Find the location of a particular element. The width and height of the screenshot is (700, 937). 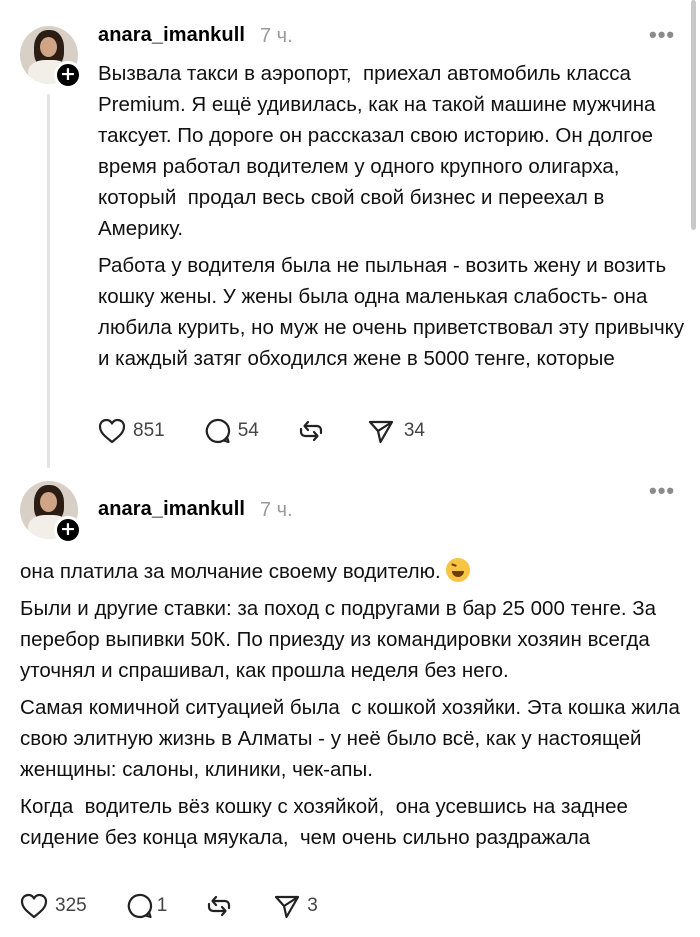

post-paragraph: она платила за молчание своему водителю. is located at coordinates (355, 571).